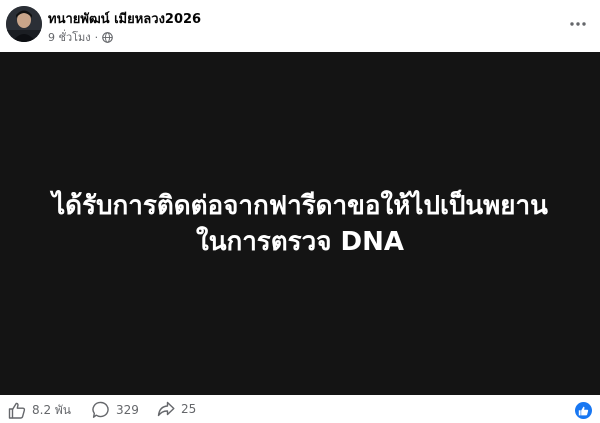  What do you see at coordinates (17, 410) in the screenshot?
I see `like-icon` at bounding box center [17, 410].